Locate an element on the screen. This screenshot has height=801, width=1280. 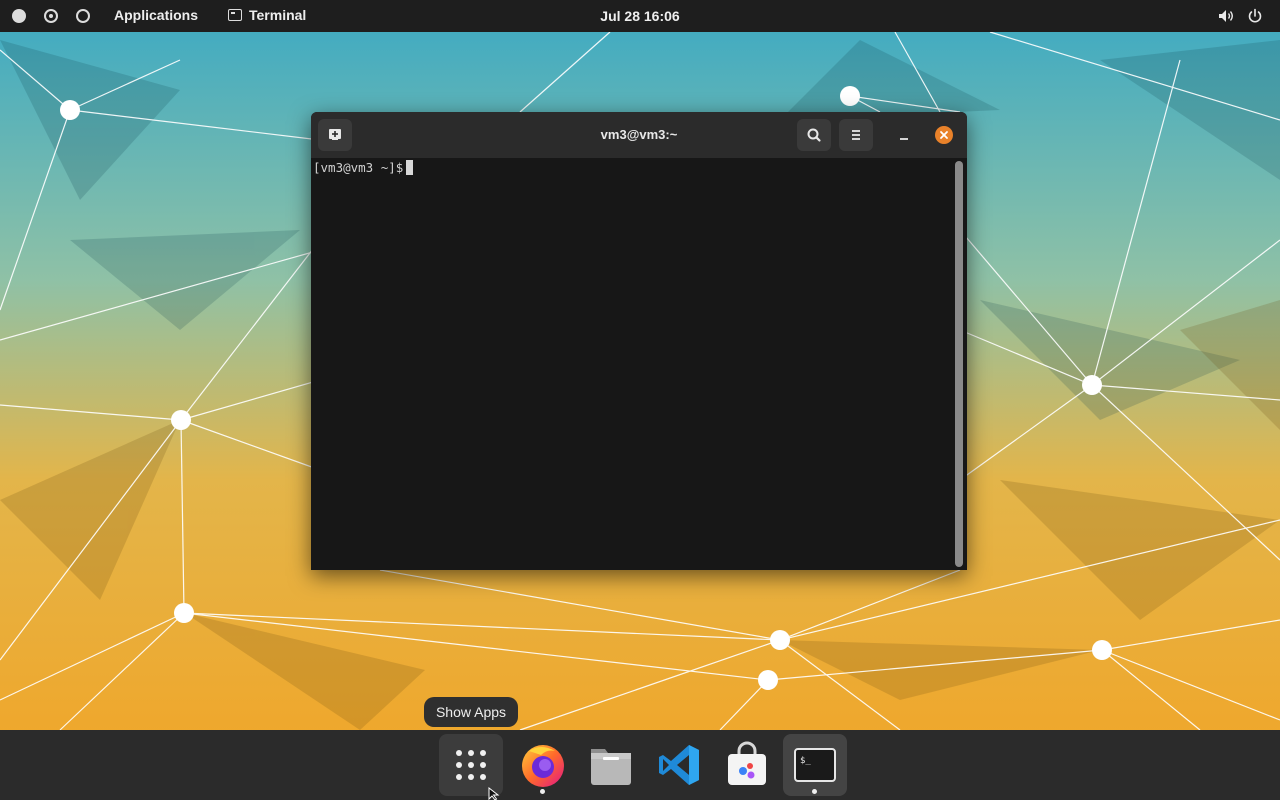
terminal-title: vm3@vm3:~ is located at coordinates (639, 134).